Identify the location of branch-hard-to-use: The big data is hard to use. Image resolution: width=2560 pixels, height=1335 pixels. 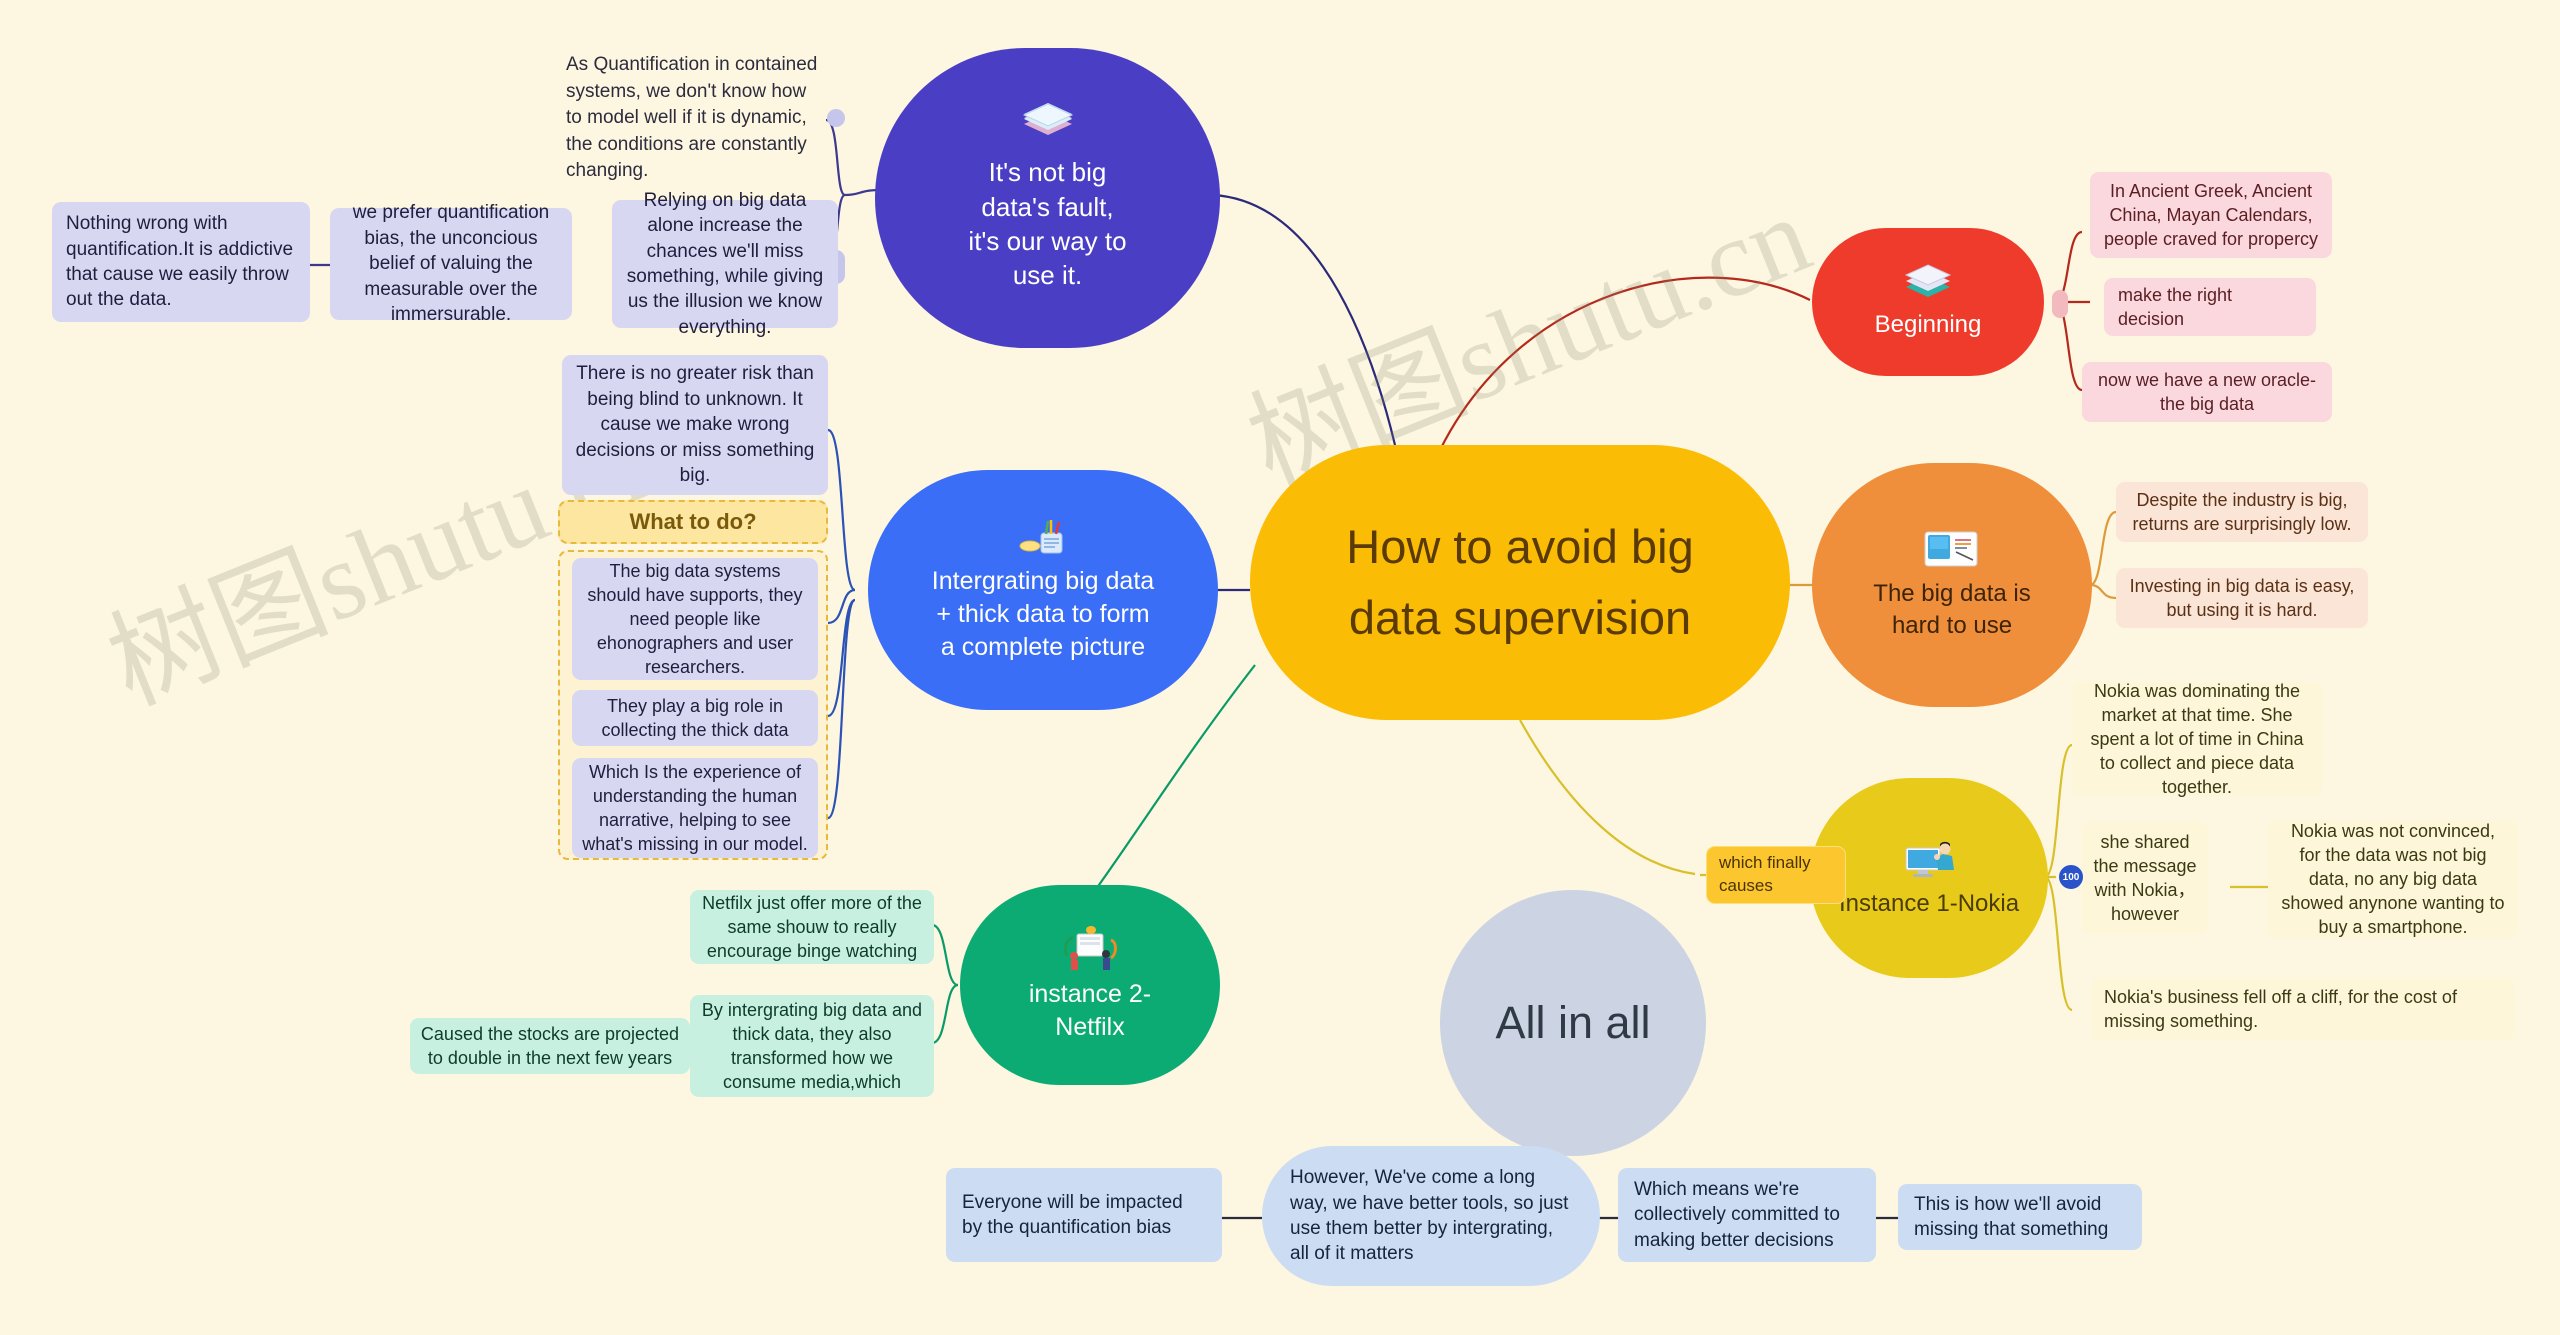
(1952, 585).